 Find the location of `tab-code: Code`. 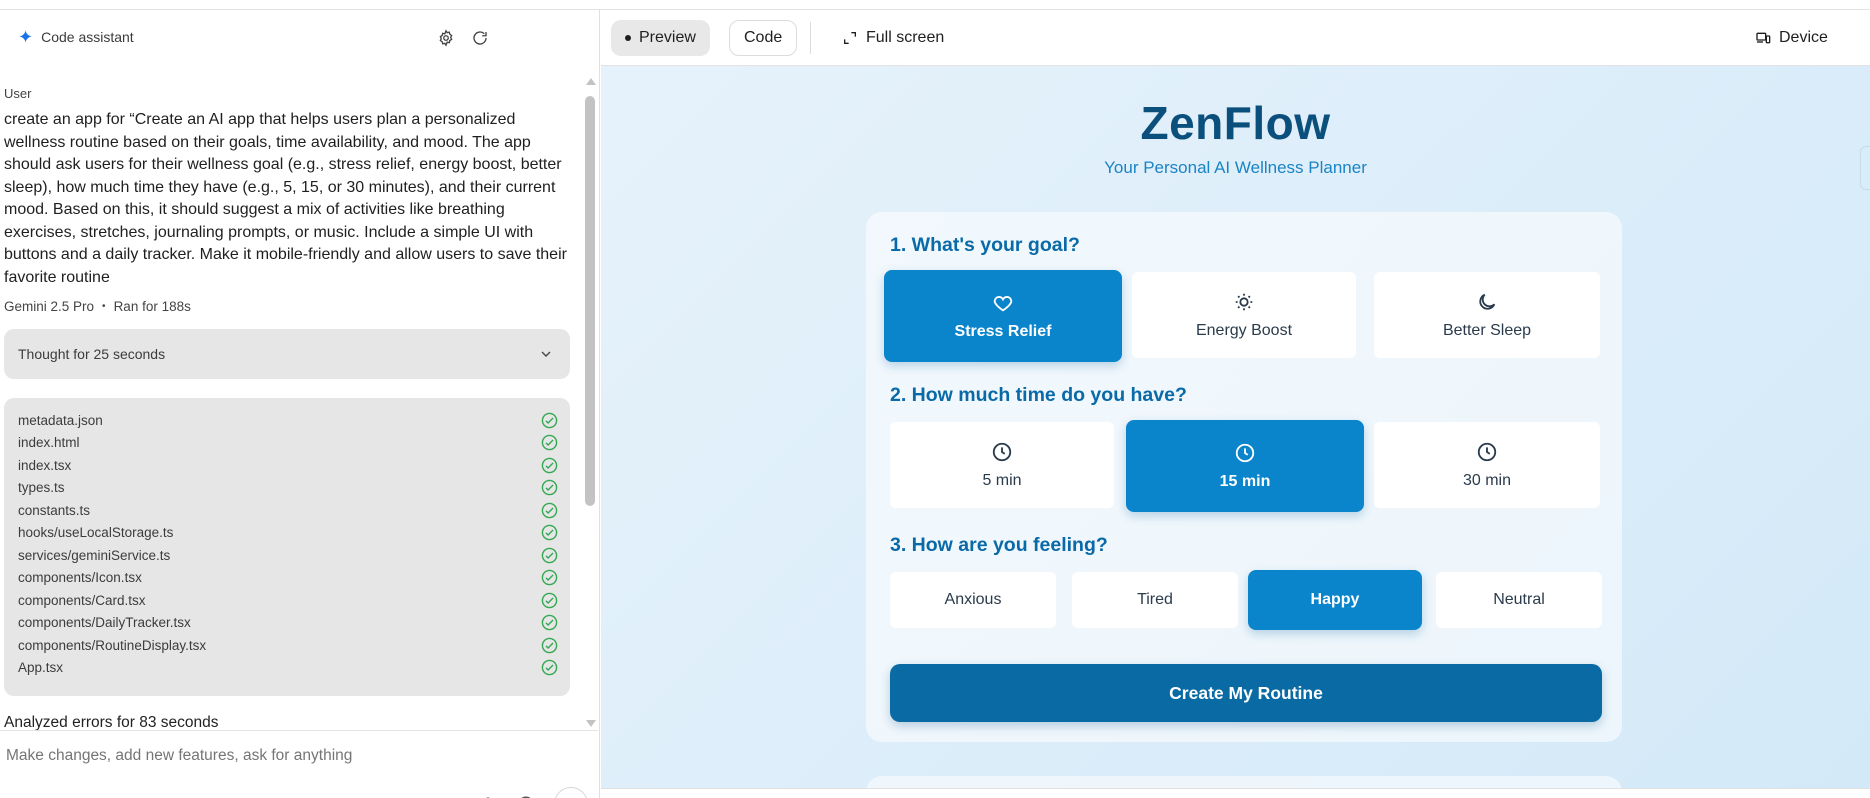

tab-code: Code is located at coordinates (763, 38).